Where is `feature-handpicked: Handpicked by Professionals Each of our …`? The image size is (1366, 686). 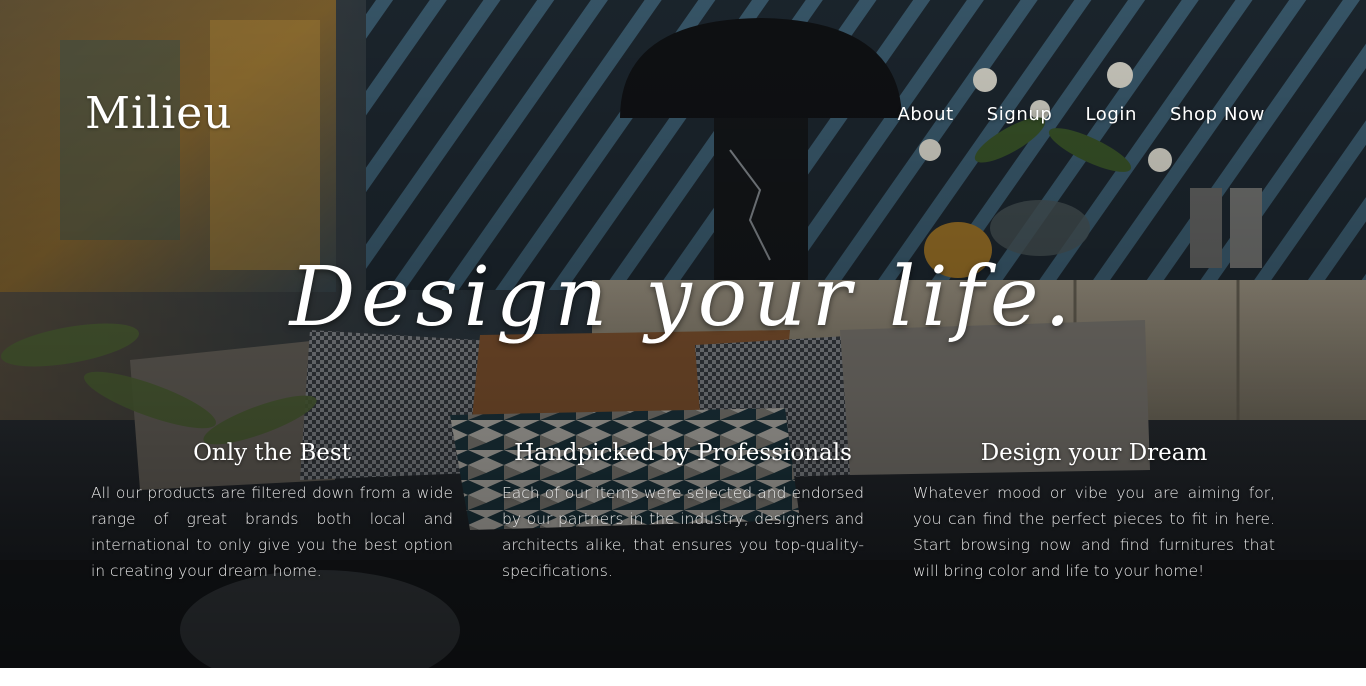
feature-handpicked: Handpicked by Professionals Each of our … is located at coordinates (683, 512).